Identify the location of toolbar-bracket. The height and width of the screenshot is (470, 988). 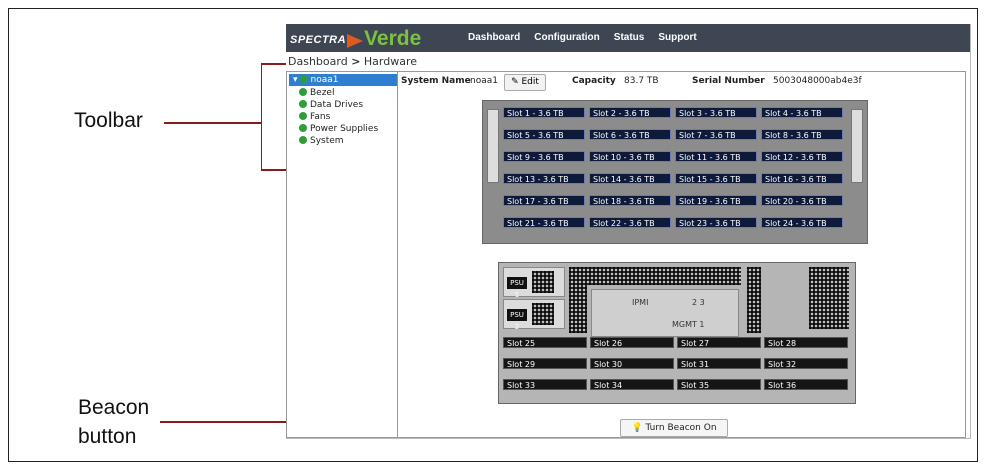
(261, 116).